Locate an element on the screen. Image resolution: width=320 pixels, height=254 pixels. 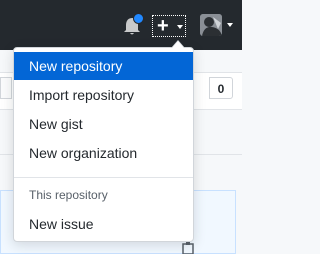
menu-divider is located at coordinates (103, 177).